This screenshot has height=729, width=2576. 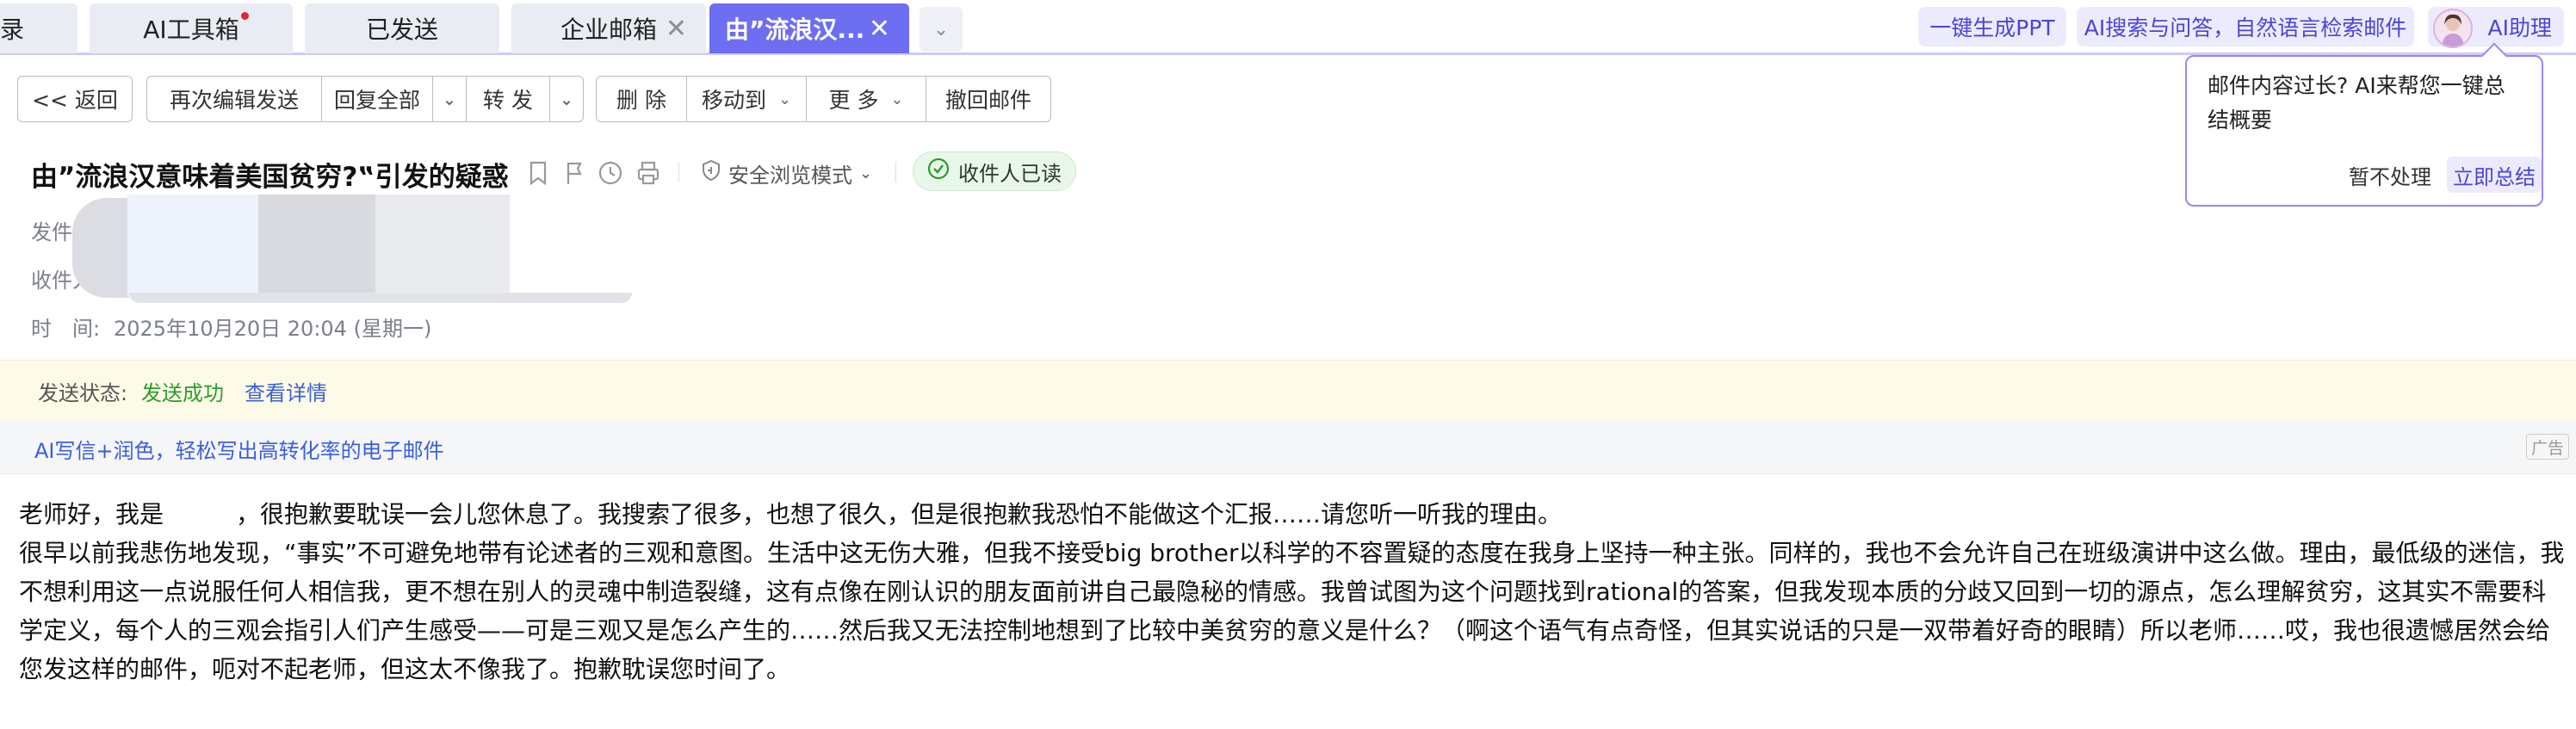 What do you see at coordinates (1288, 447) in the screenshot?
I see `ad-bar: AI写信+润色，轻松写出高转化率的电子邮件 广告` at bounding box center [1288, 447].